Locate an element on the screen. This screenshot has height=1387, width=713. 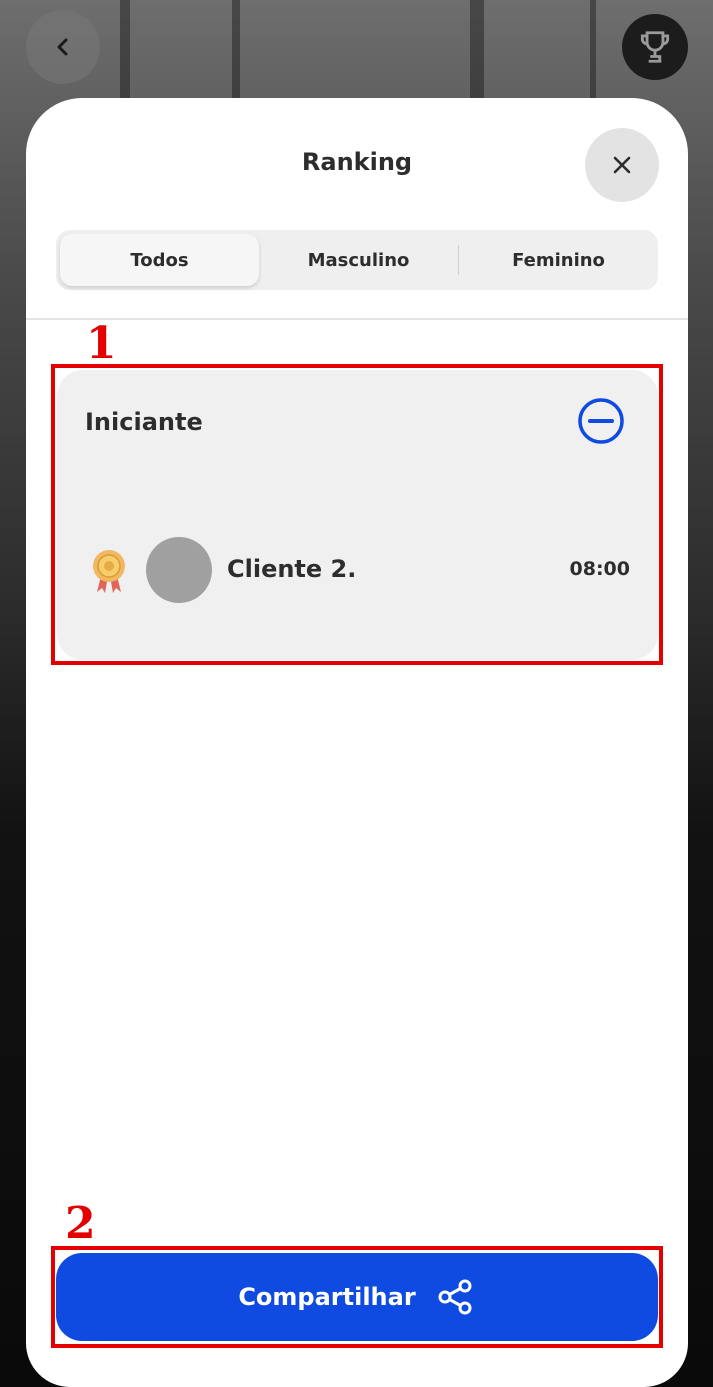
gender-filter-tabs: Todos Masculino Feminino is located at coordinates (357, 260).